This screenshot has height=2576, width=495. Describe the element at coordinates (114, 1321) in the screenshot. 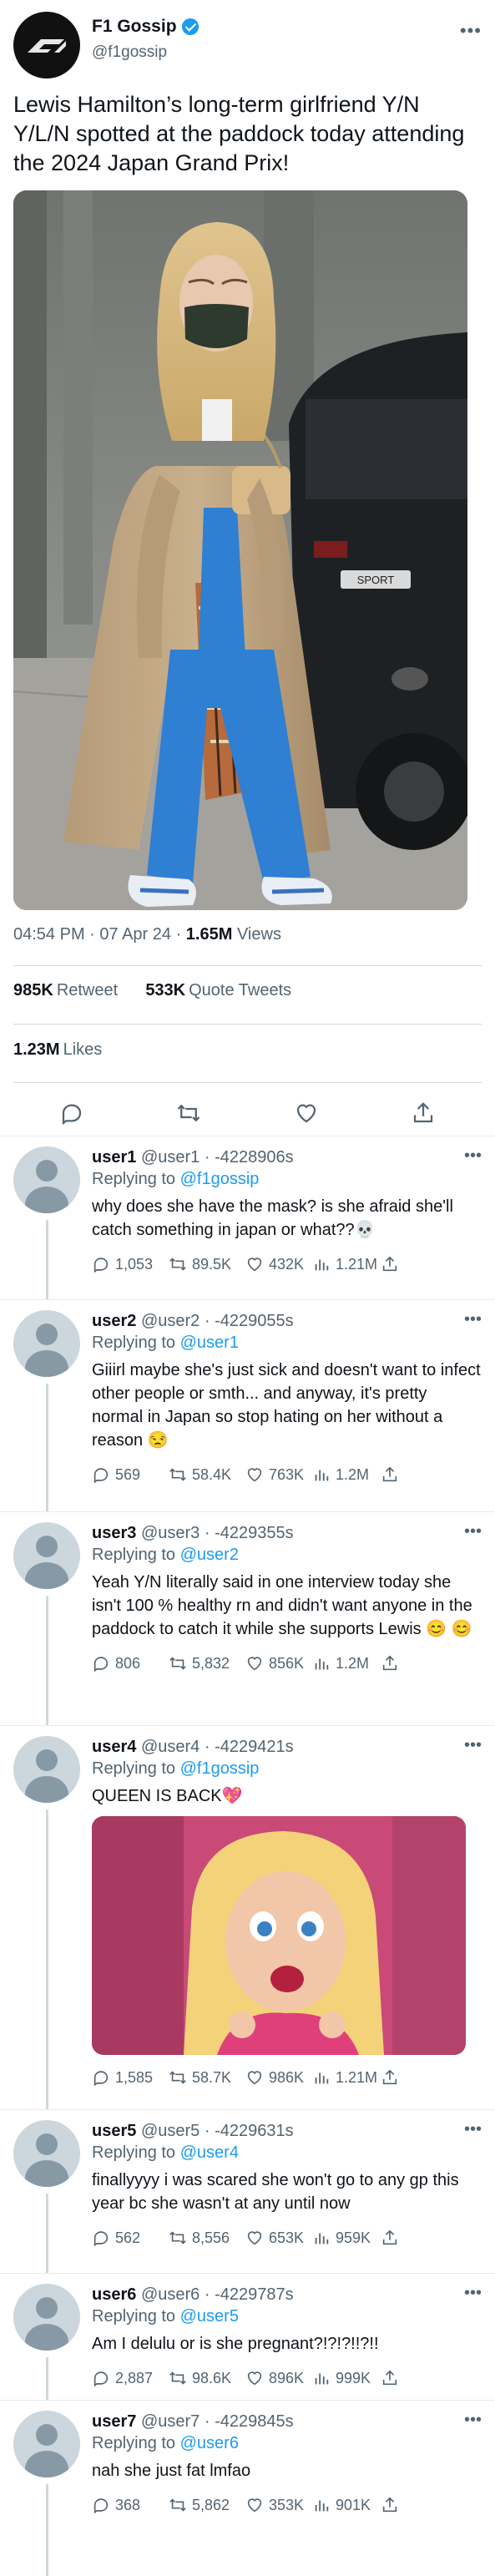

I see `reply-username: user2` at that location.